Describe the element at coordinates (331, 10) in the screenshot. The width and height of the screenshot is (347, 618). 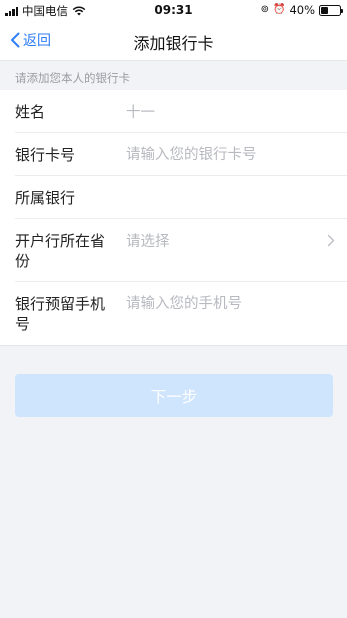
I see `battery-icon` at that location.